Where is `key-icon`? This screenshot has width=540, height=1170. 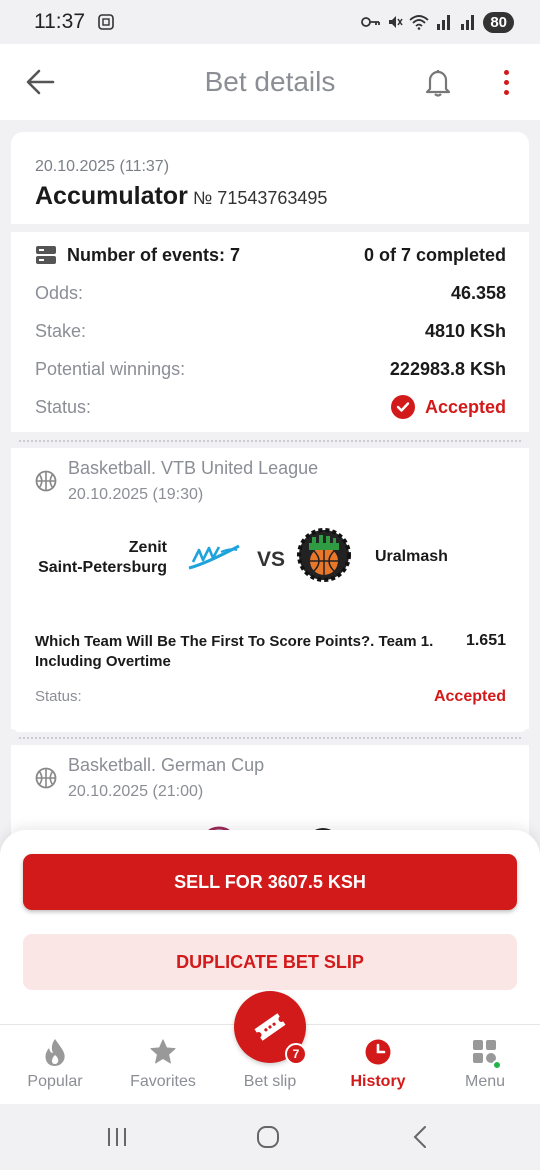
key-icon is located at coordinates (371, 22).